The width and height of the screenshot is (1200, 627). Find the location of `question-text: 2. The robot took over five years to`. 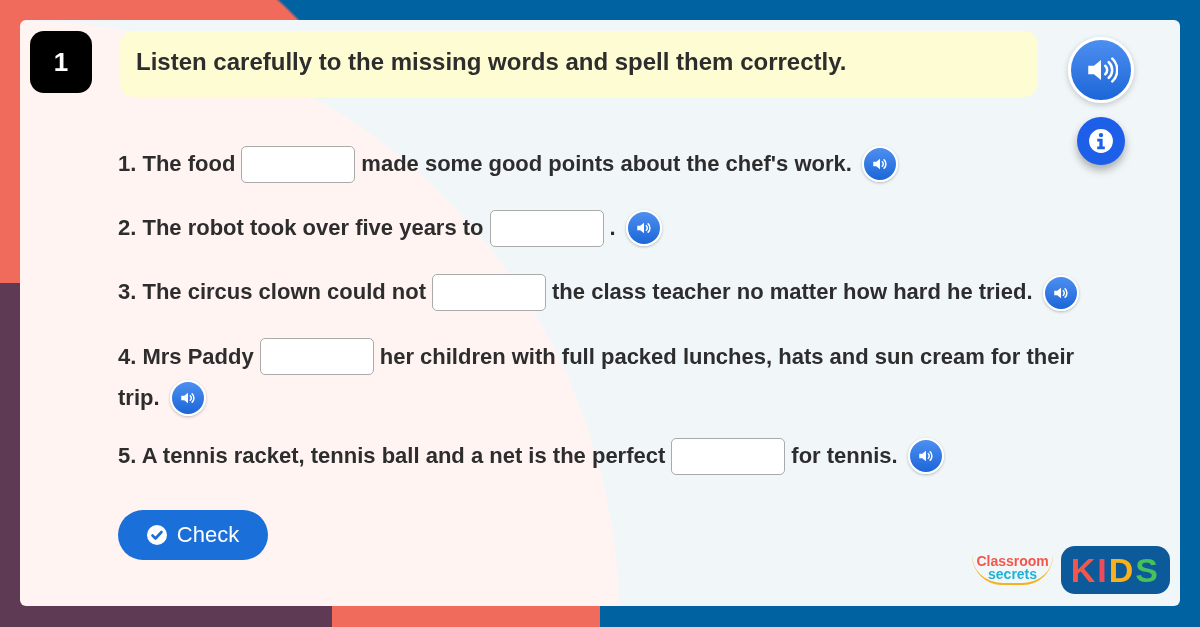

question-text: 2. The robot took over five years to is located at coordinates (301, 228).